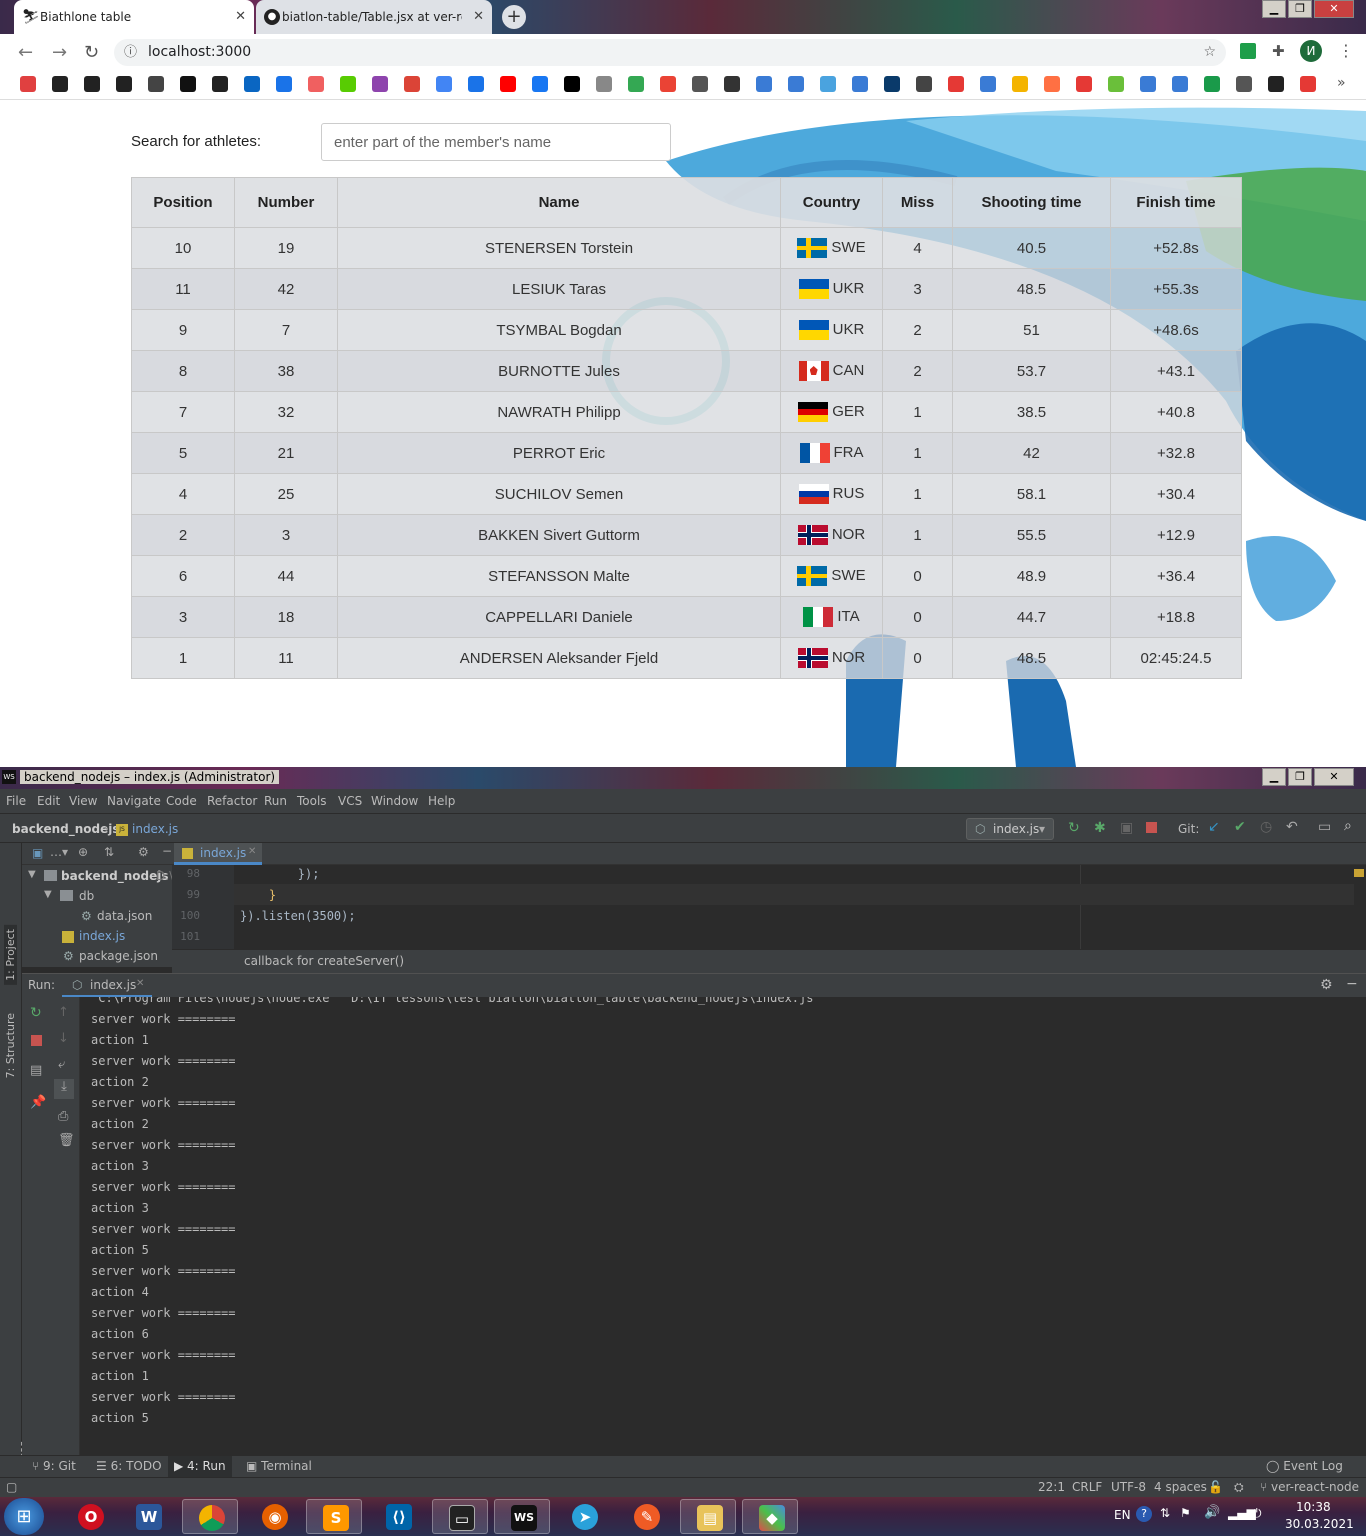 This screenshot has width=1366, height=1536. I want to click on down-arrow-icon: ↓, so click(63, 1038).